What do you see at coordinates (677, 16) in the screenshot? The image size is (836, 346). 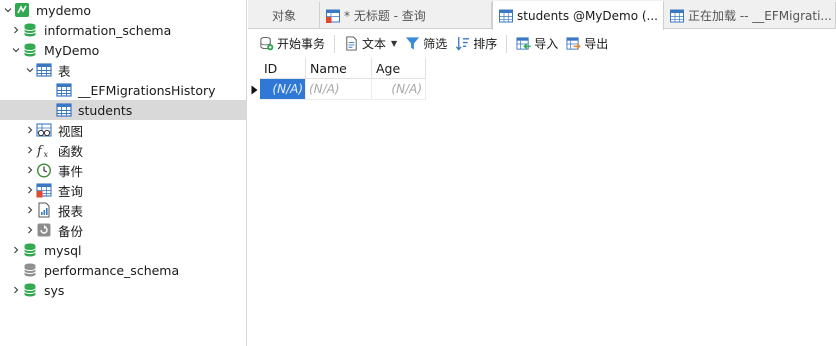 I see `table-tab-icon` at bounding box center [677, 16].